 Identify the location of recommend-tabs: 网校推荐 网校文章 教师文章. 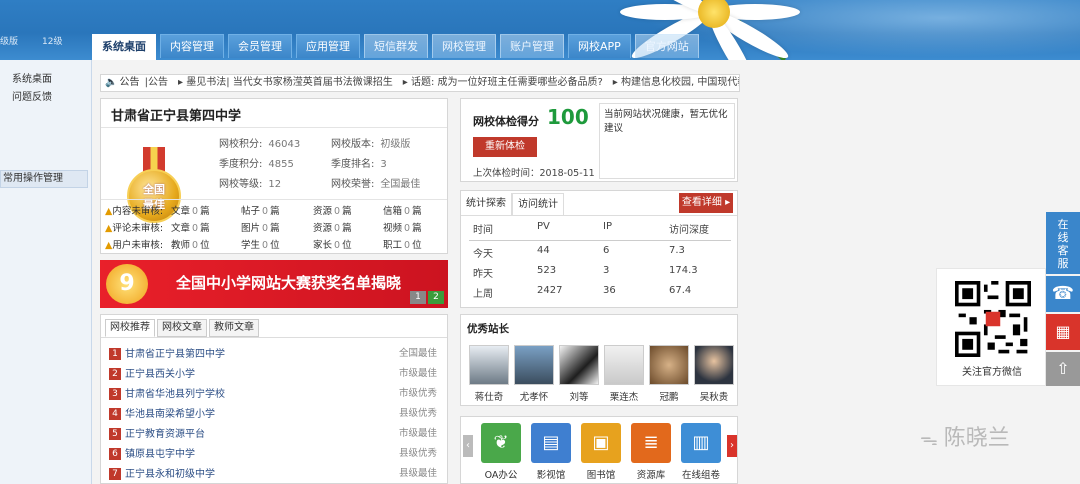
(182, 328).